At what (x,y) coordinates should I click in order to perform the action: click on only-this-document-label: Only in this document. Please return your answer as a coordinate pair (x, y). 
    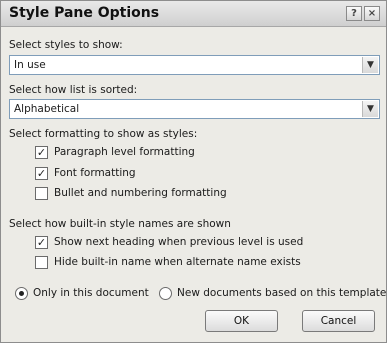
    Looking at the image, I should click on (91, 293).